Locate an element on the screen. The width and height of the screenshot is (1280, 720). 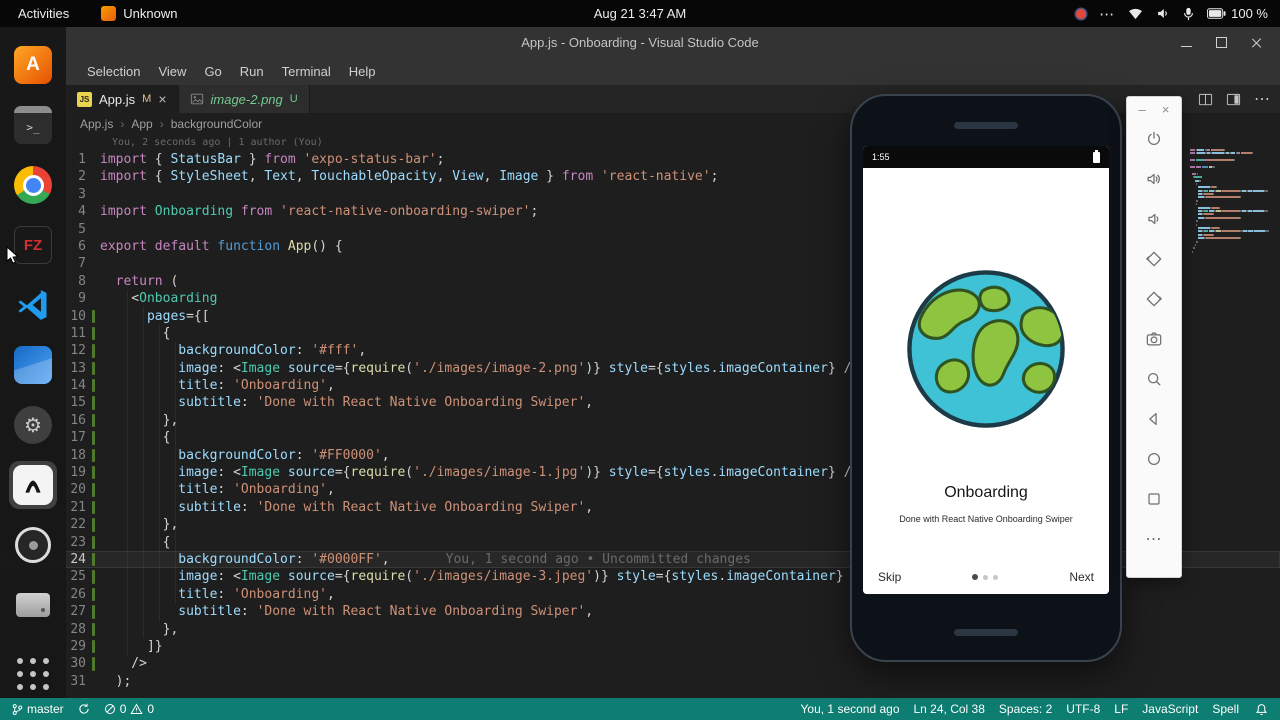
dock-item-settings: ⚙ is located at coordinates (33, 425).